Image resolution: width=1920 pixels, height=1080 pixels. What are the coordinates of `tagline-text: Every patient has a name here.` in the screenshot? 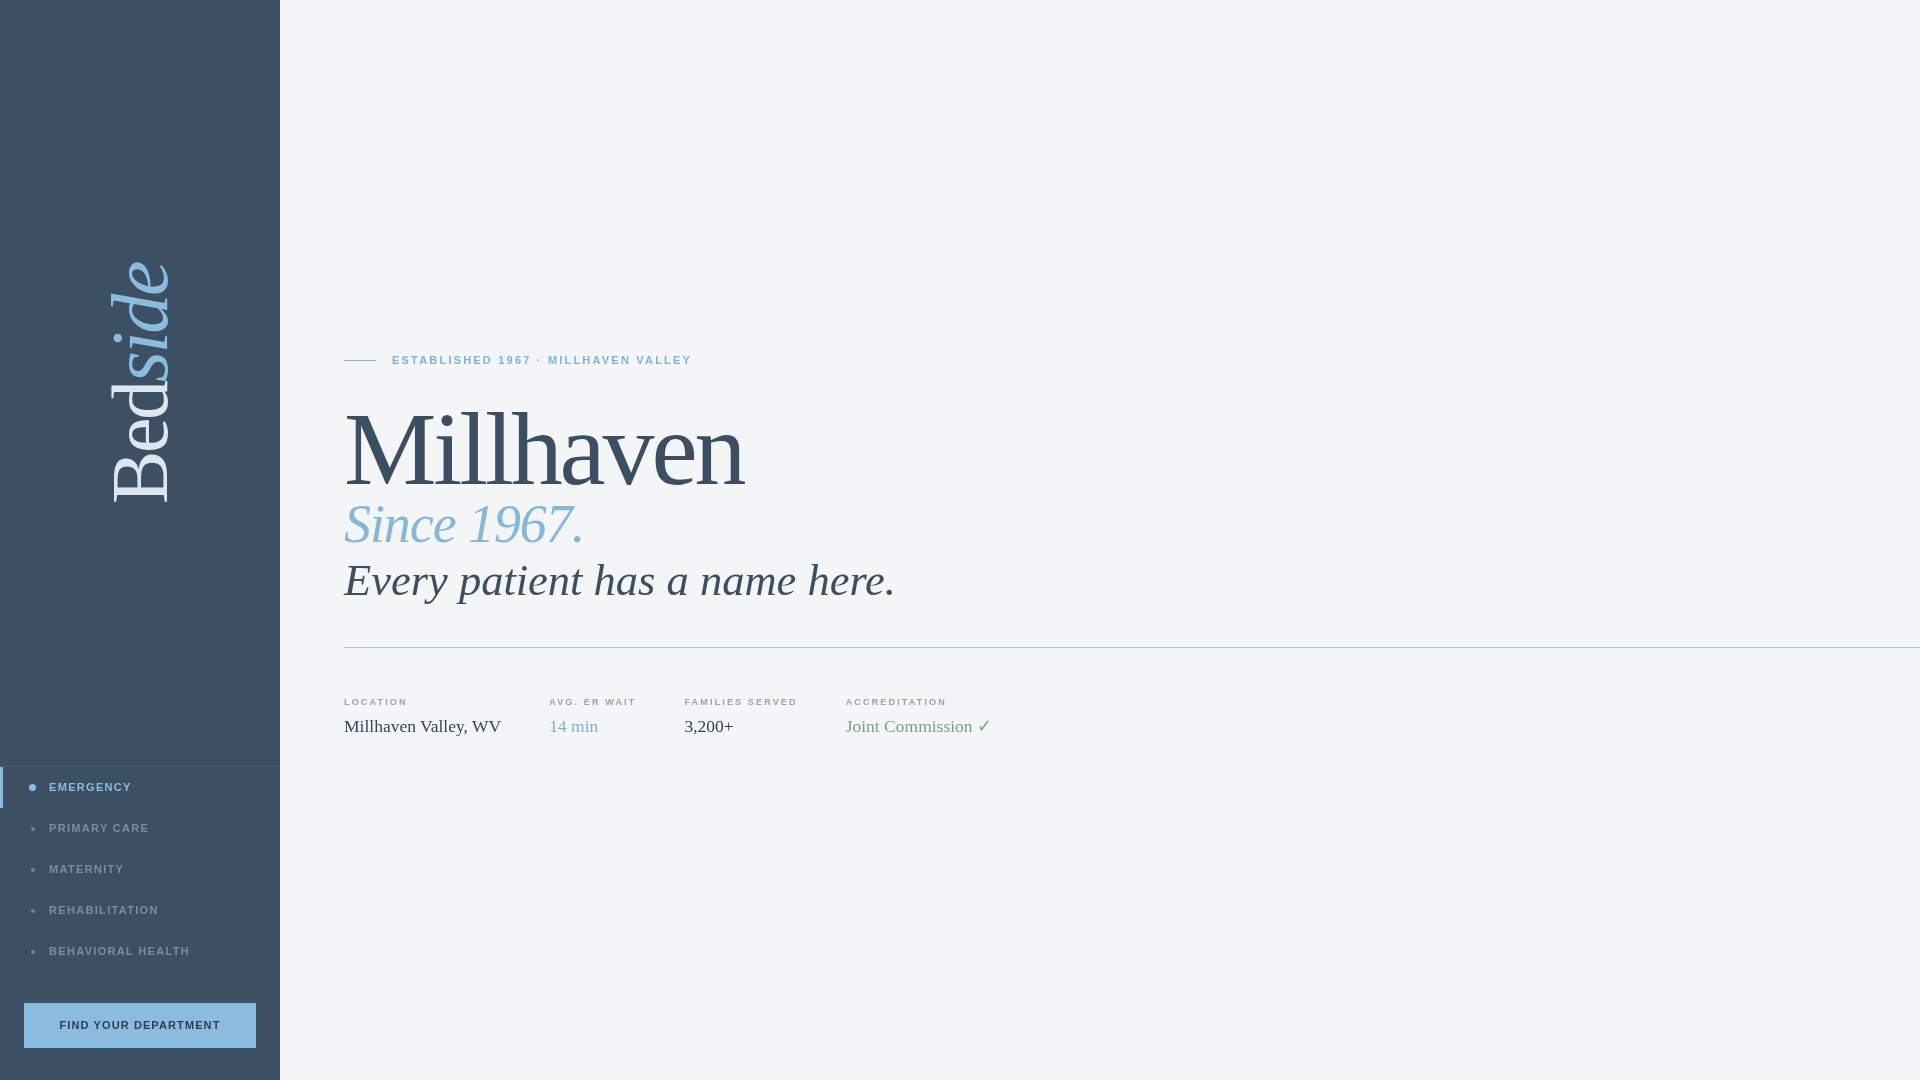 It's located at (620, 580).